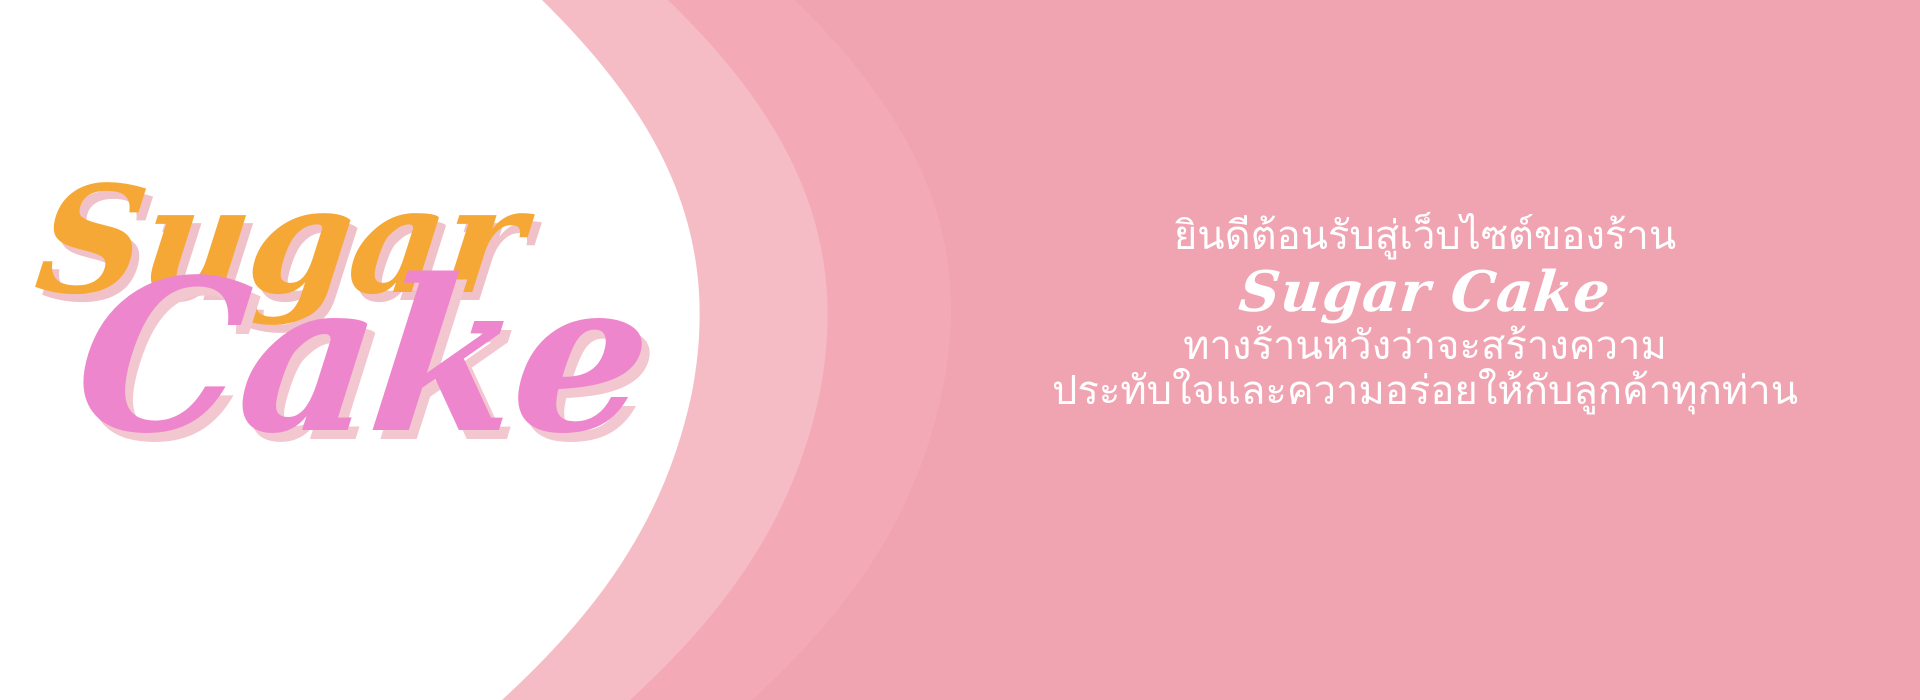  What do you see at coordinates (1425, 390) in the screenshot?
I see `description-line-2: ประทับใจและความอร่อยให้กับลูกค้าทุกท่าน` at bounding box center [1425, 390].